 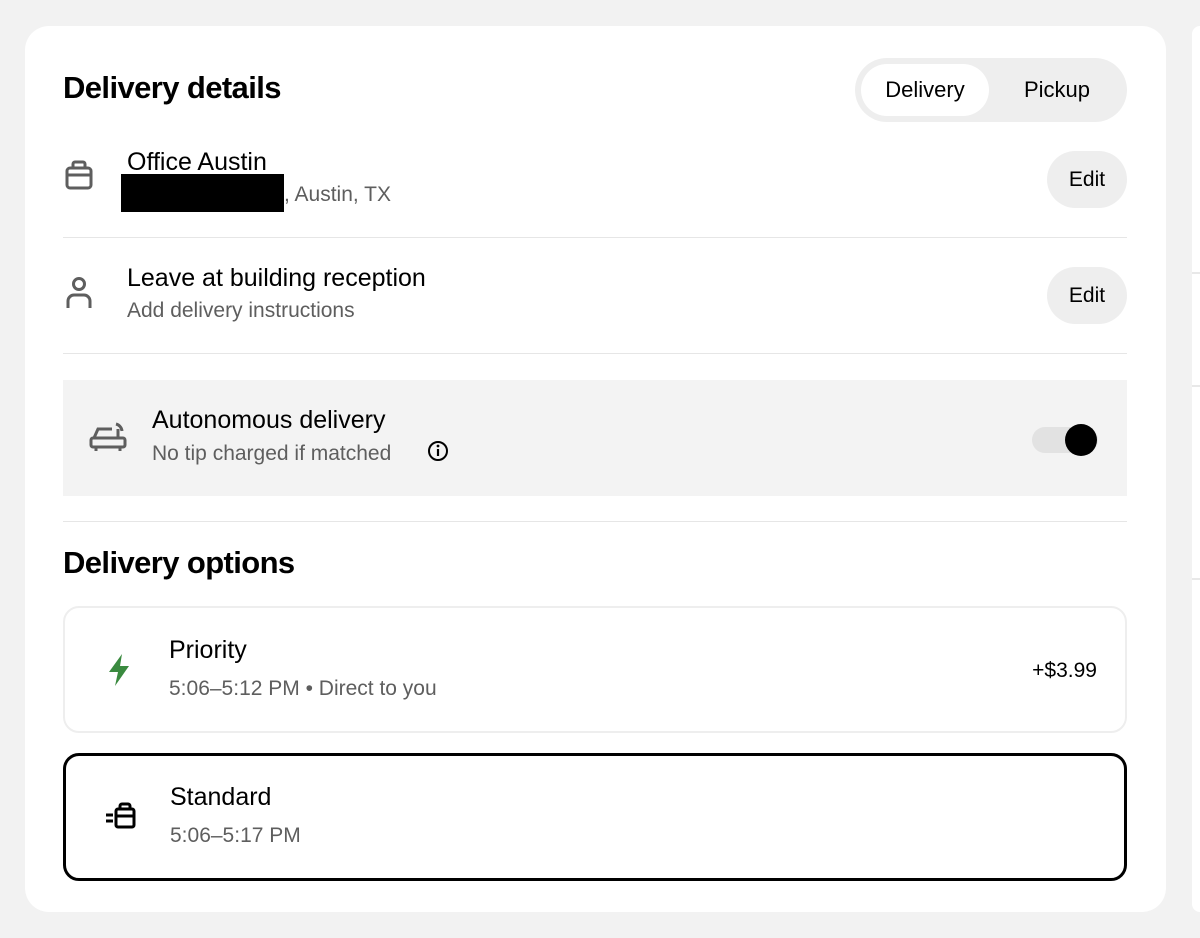 I want to click on bag-icon, so click(x=79, y=175).